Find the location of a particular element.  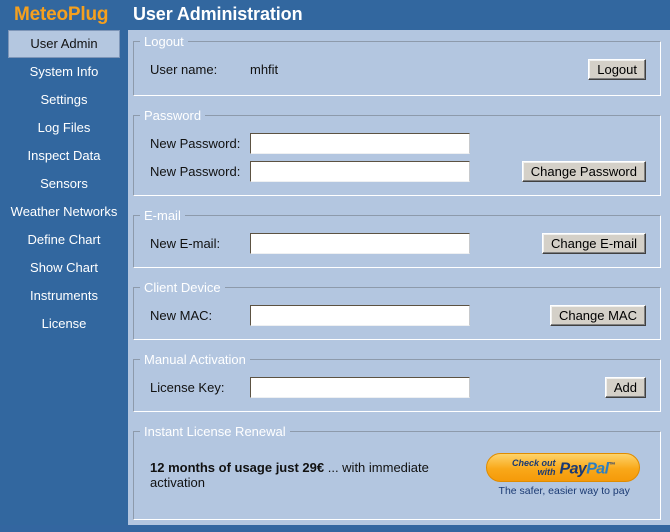

sidebar-item-instruments: Instruments is located at coordinates (64, 296).